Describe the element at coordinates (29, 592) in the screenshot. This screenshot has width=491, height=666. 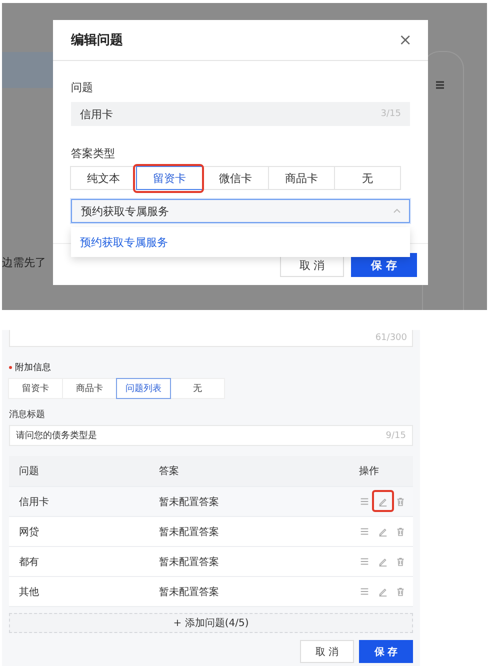
I see `table-cell-text: 其他` at that location.